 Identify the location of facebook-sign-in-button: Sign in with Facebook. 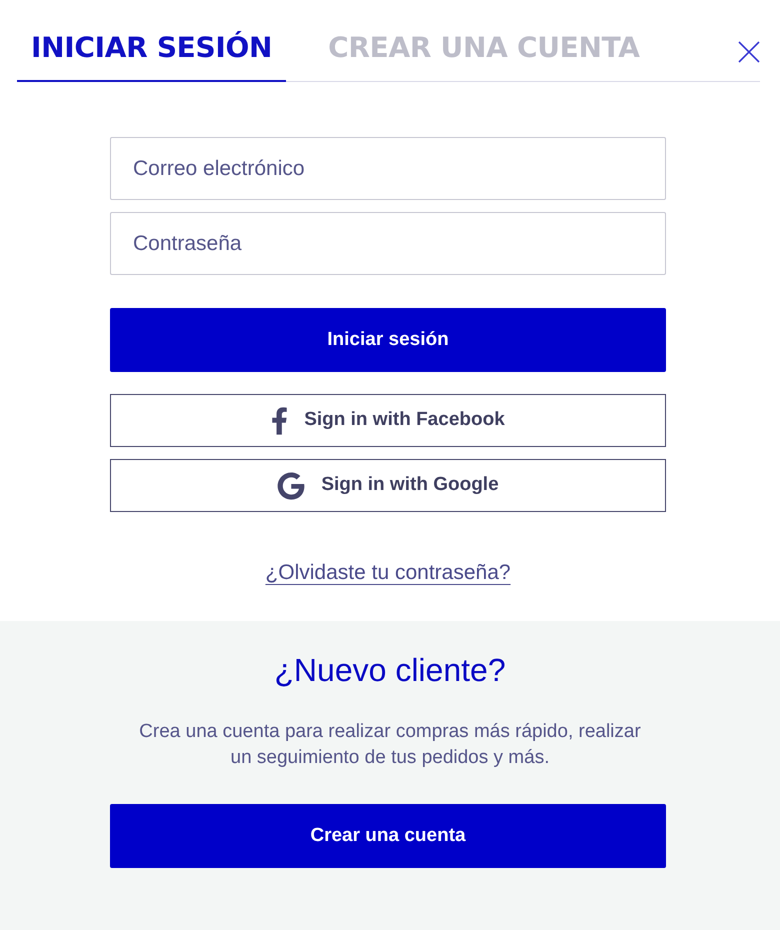
(388, 420).